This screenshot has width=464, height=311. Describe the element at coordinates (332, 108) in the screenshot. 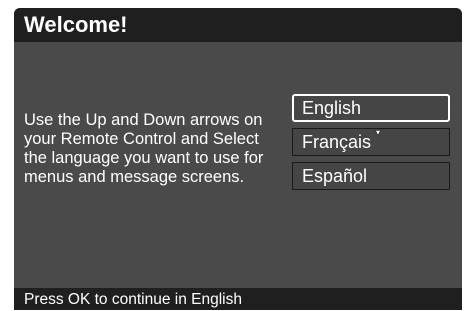

I see `language-option-label: English` at that location.